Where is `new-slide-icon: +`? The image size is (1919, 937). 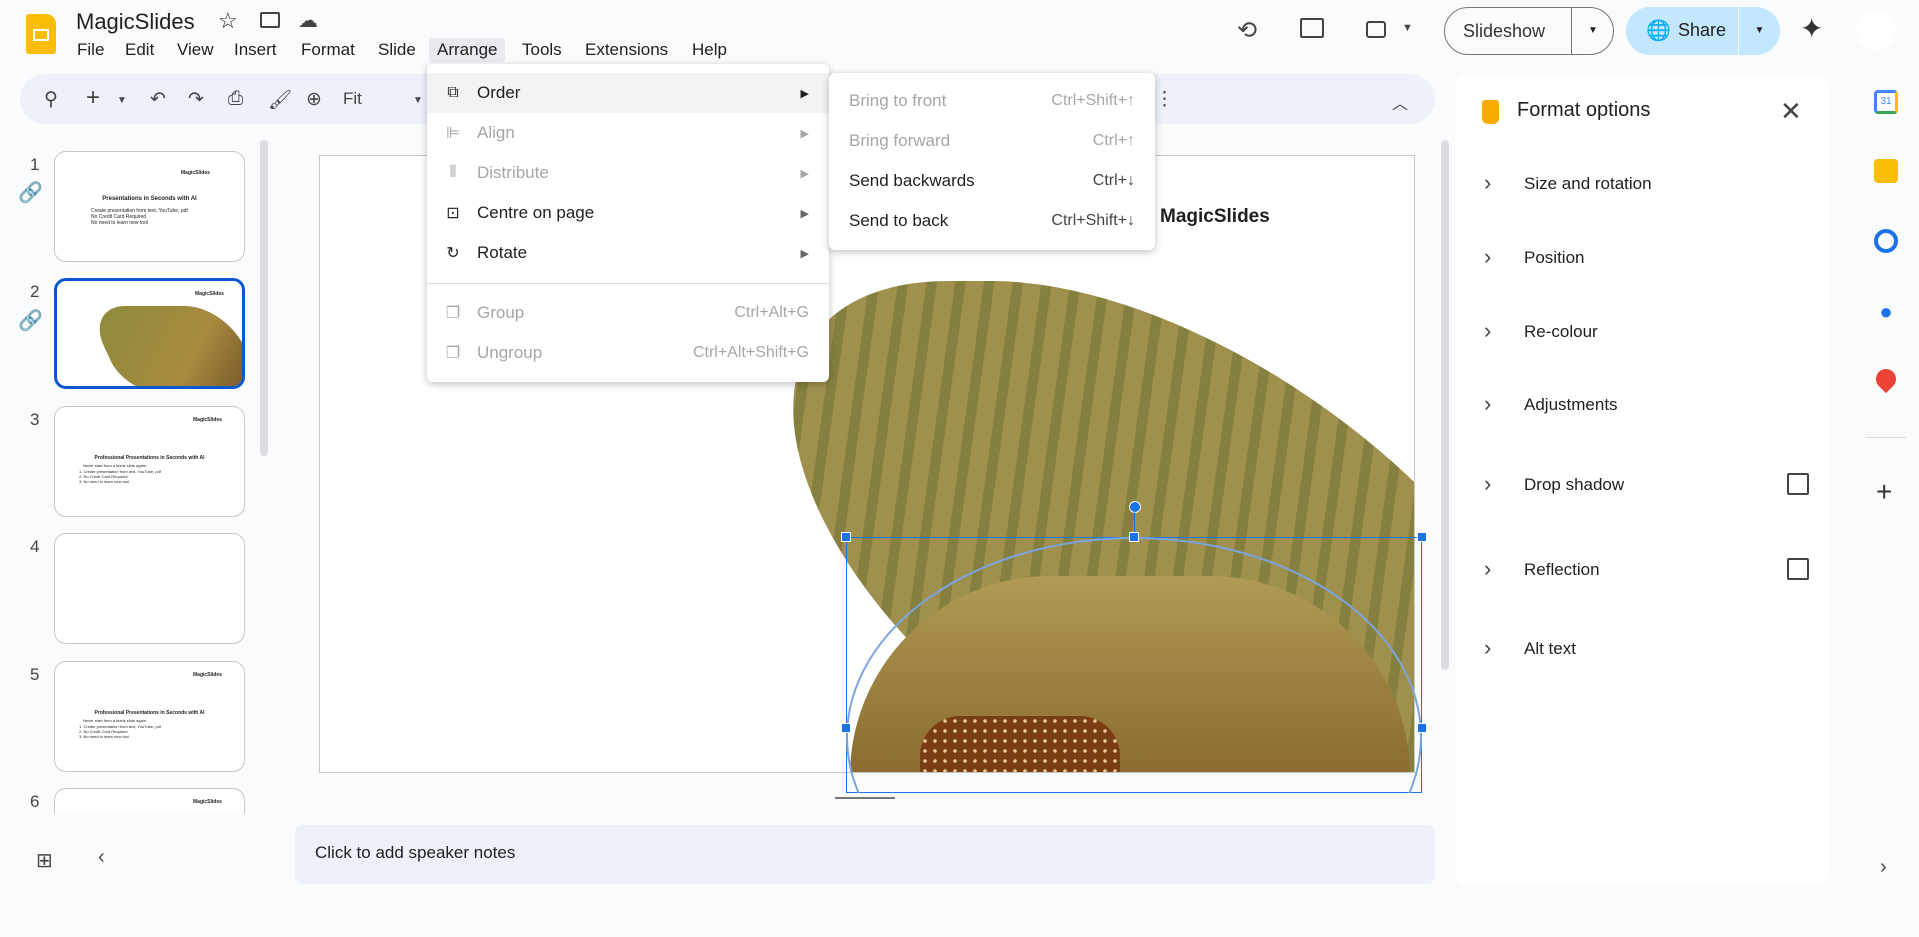
new-slide-icon: + is located at coordinates (93, 98).